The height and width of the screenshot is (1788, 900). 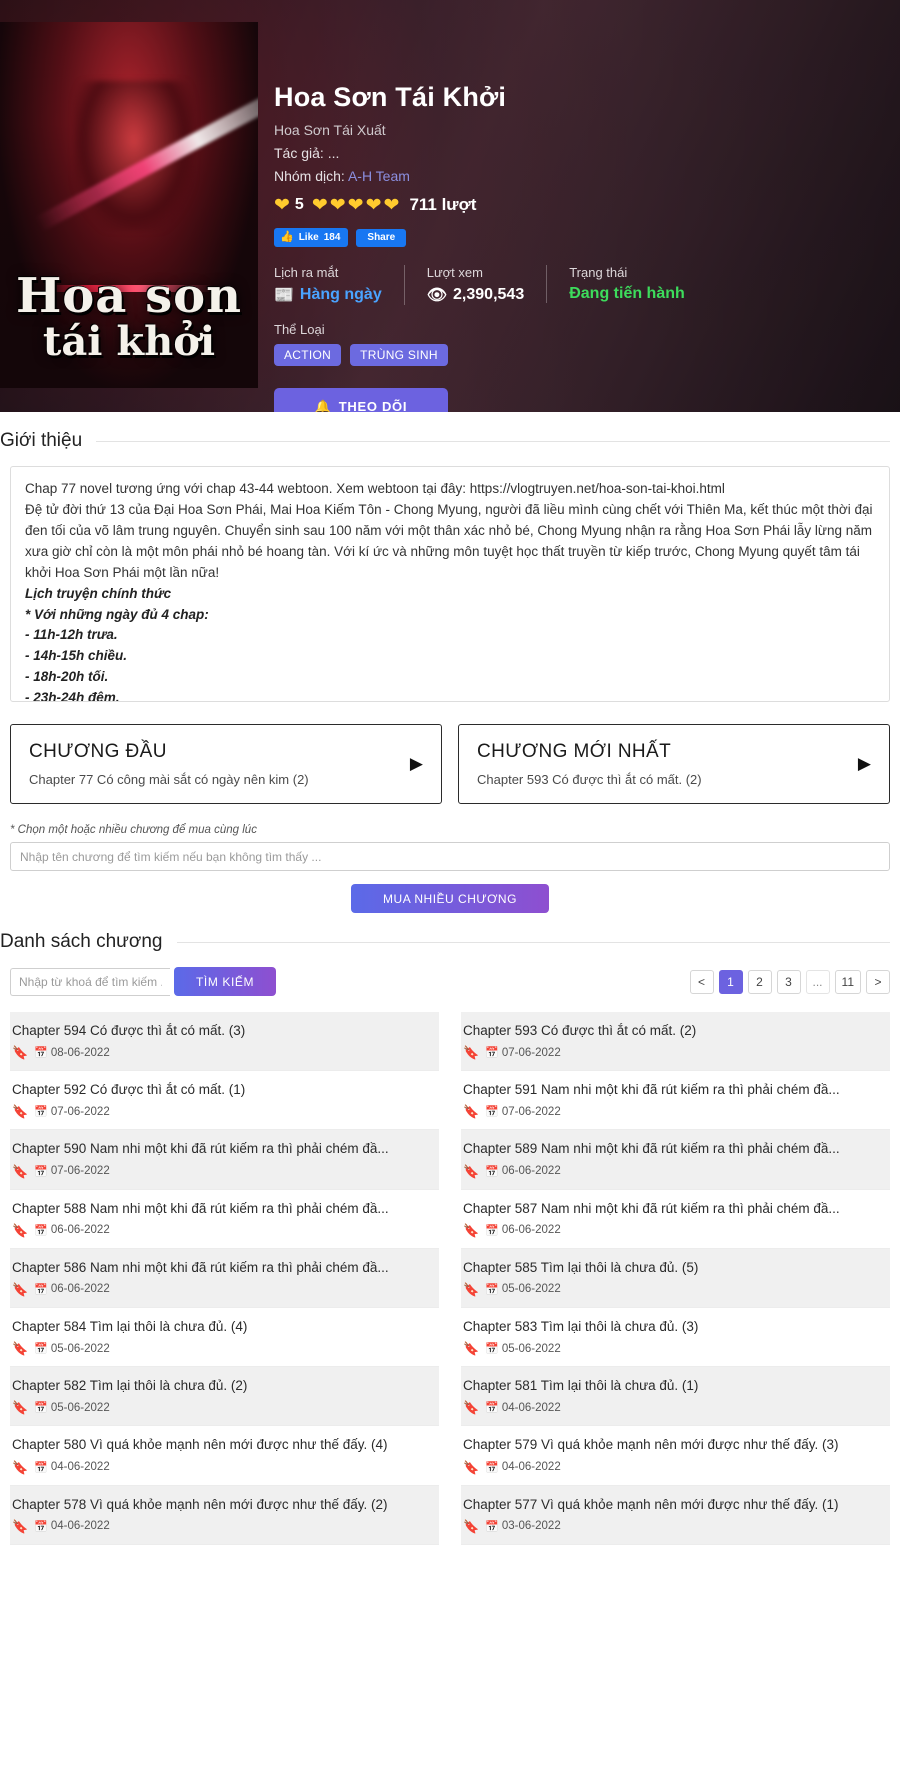 I want to click on pagination-page-3: 3, so click(x=788, y=981).